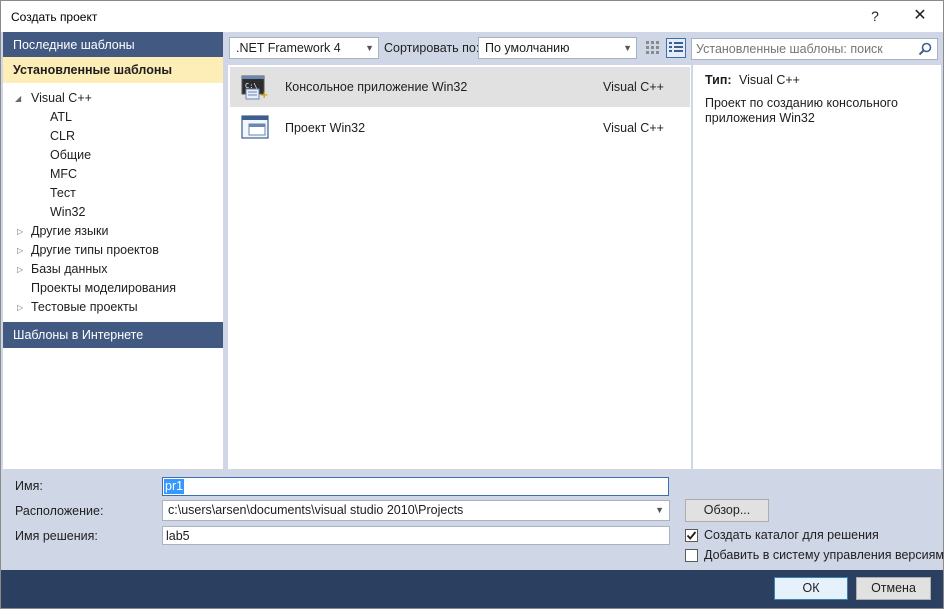  Describe the element at coordinates (288, 48) in the screenshot. I see `framework-value: .NET Framework 4` at that location.